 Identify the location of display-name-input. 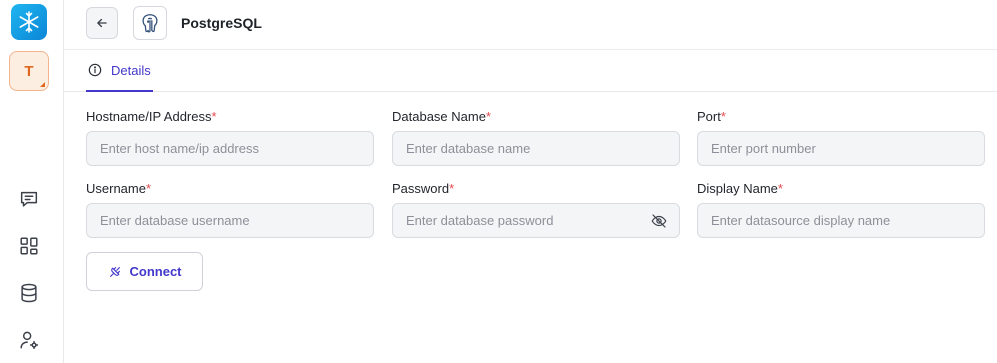
(841, 220).